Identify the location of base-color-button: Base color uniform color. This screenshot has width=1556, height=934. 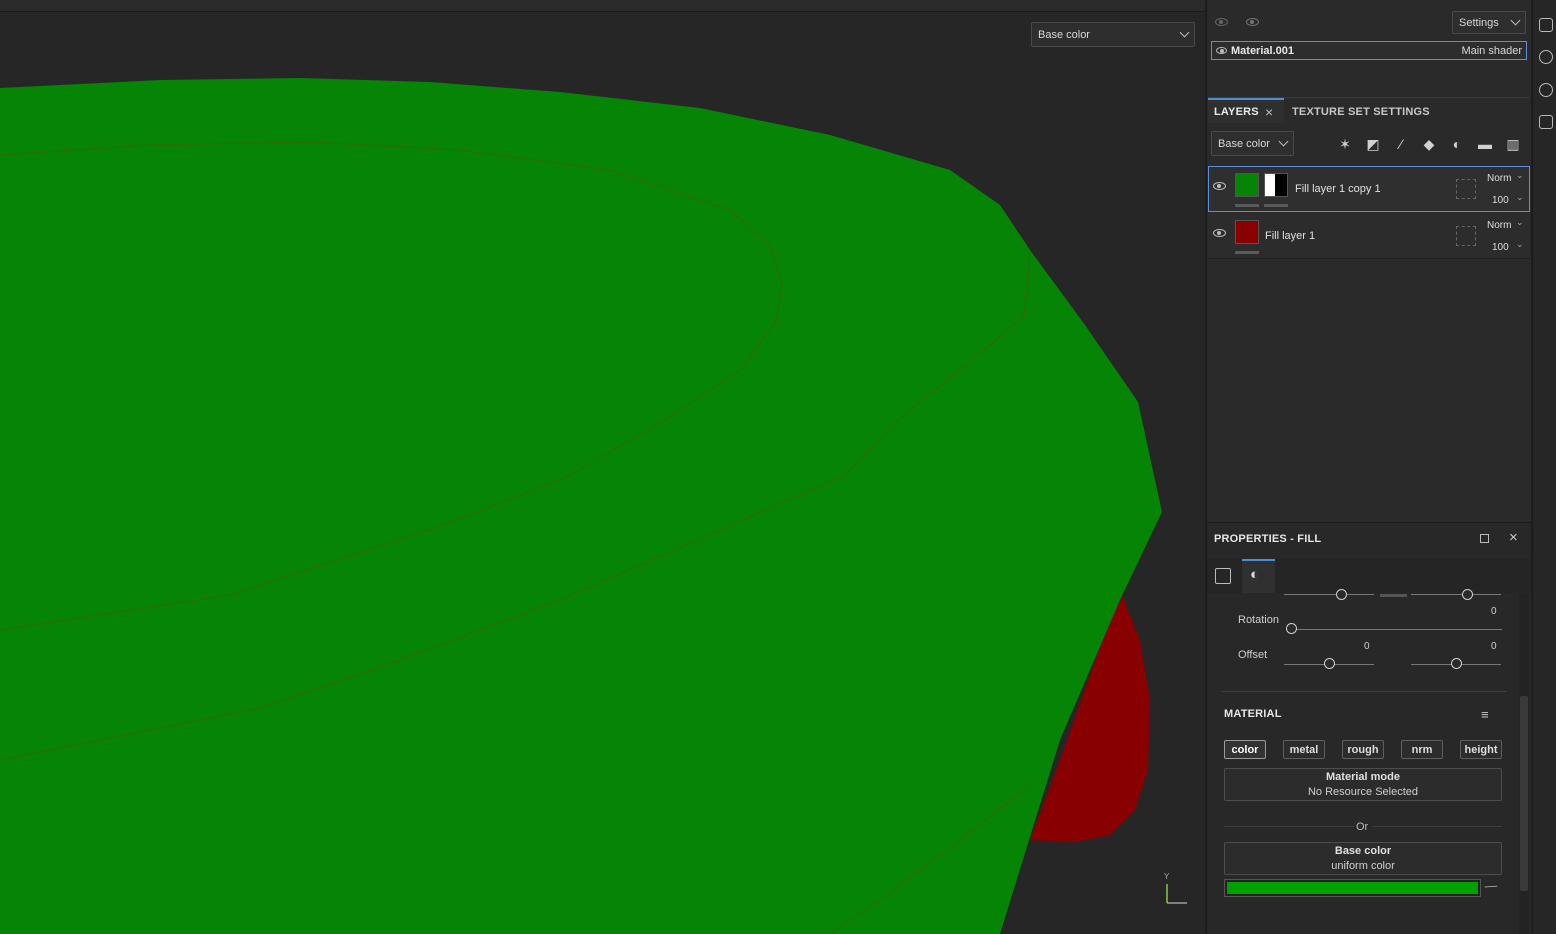
(1363, 858).